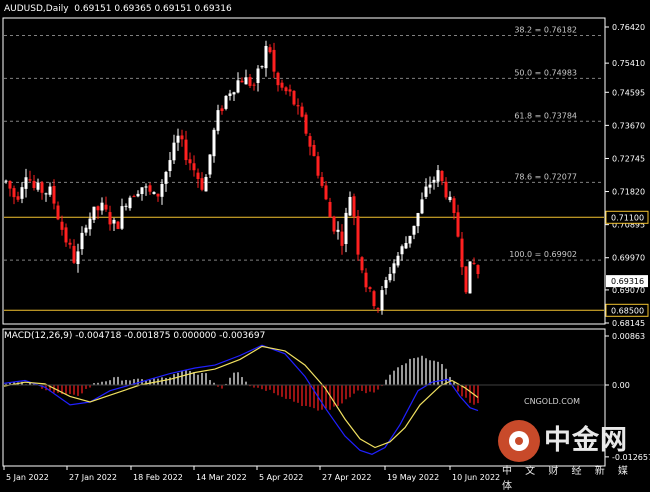  What do you see at coordinates (36, 9) in the screenshot?
I see `symbol-label: AUDUSD,Daily` at bounding box center [36, 9].